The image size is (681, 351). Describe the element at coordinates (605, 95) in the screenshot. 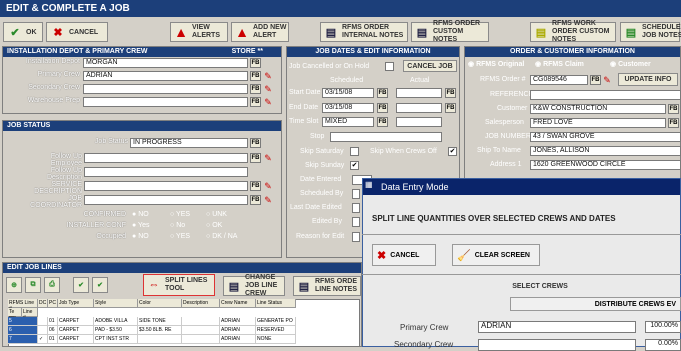

I see `reference-field` at that location.